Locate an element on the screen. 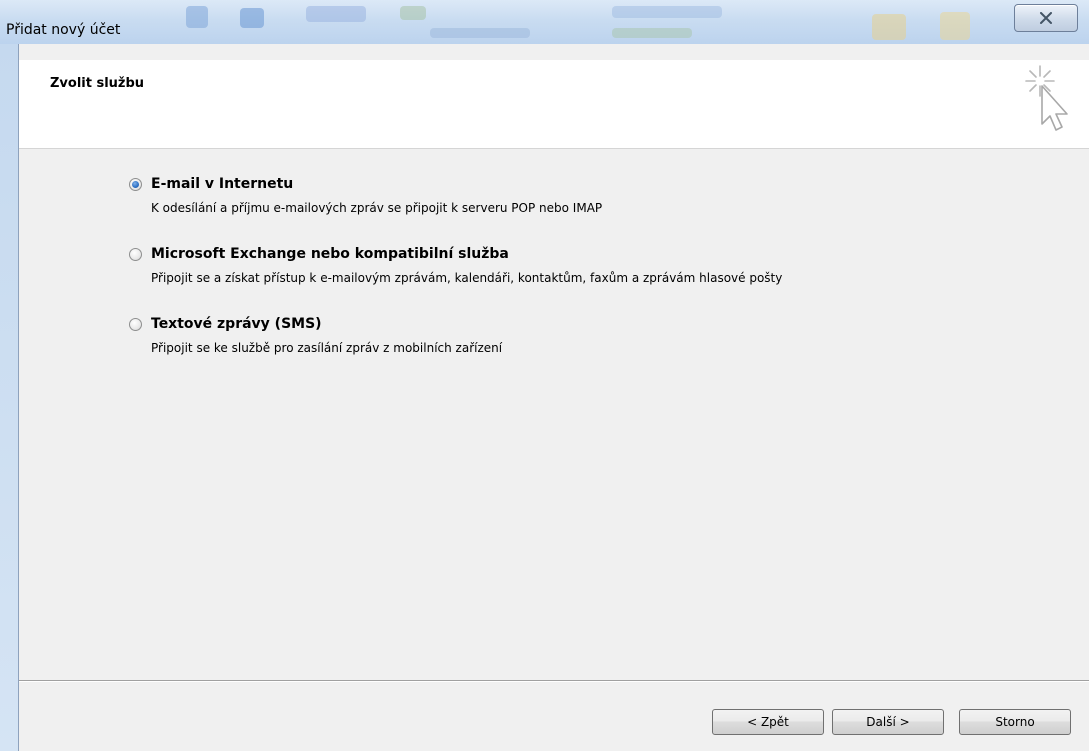 This screenshot has width=1089, height=751. page-title: Zvolit službu is located at coordinates (97, 83).